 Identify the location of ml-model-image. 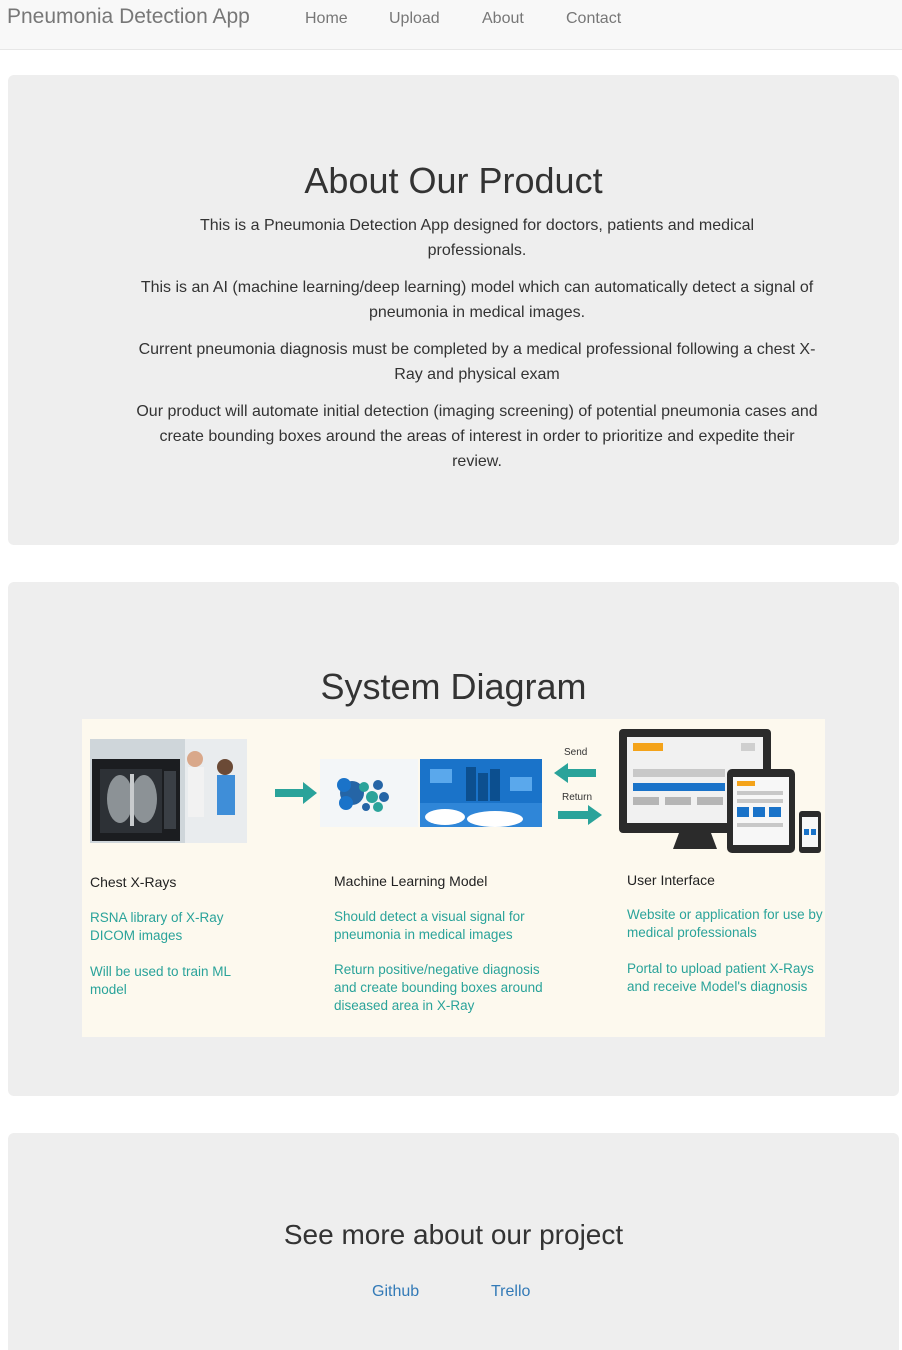
(431, 793).